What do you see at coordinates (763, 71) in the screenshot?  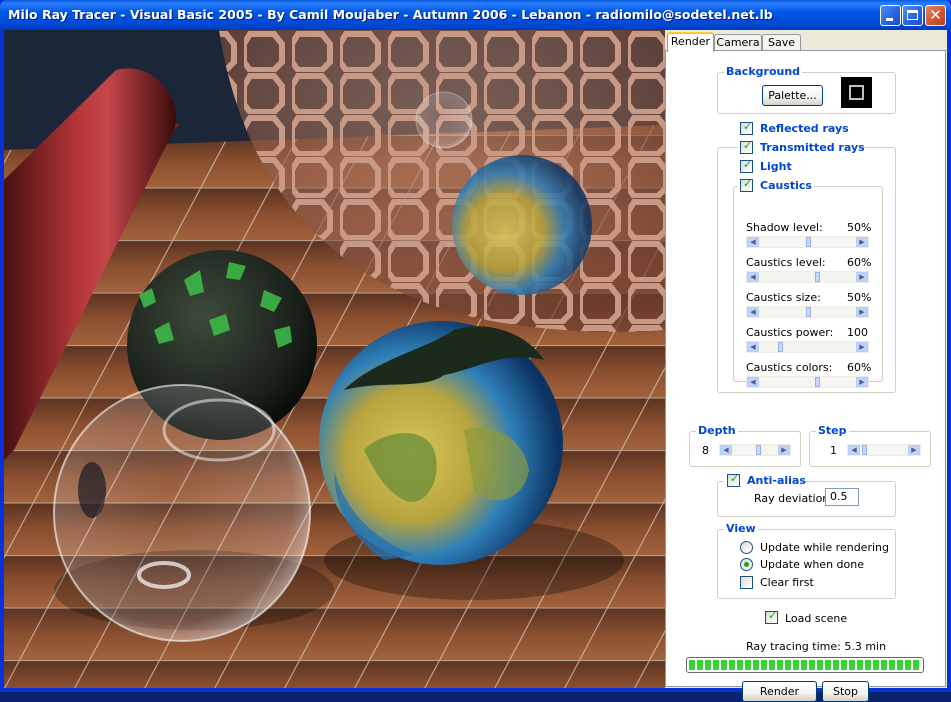 I see `background-label: Background` at bounding box center [763, 71].